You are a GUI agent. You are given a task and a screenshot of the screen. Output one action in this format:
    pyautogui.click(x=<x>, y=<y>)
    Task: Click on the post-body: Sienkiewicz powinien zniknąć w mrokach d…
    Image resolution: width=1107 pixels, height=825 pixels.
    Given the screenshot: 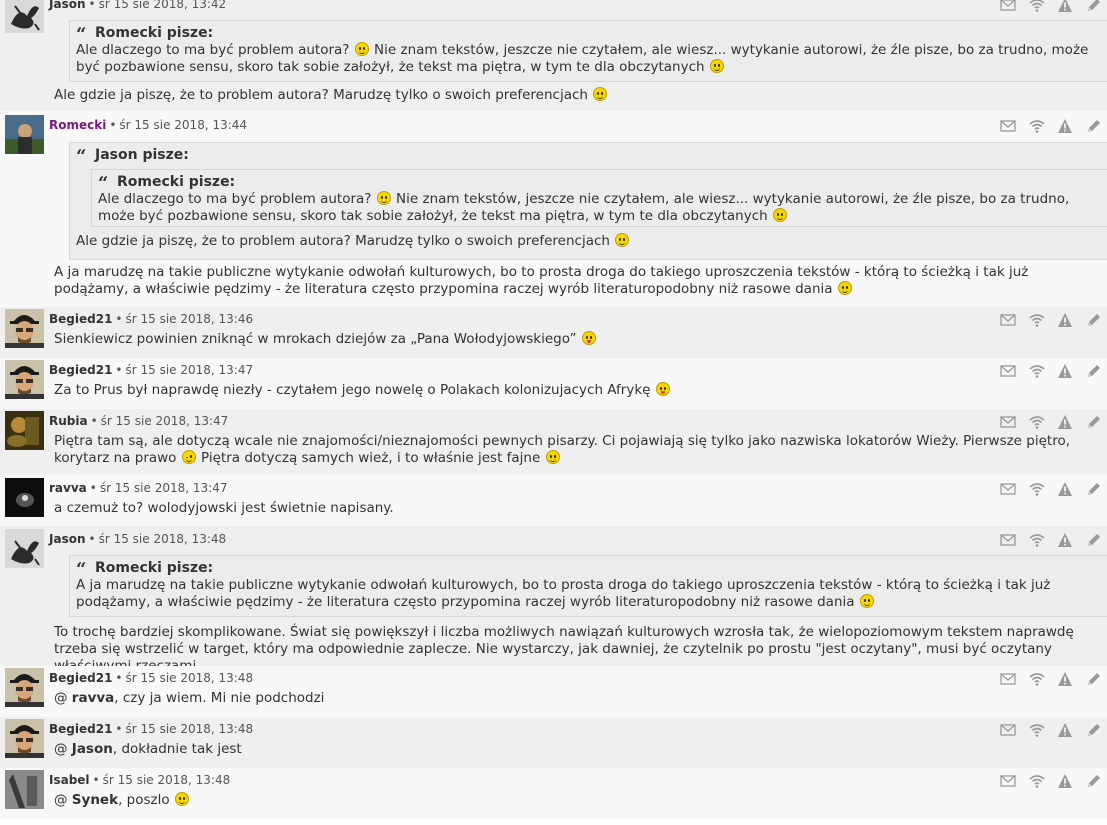 What is the action you would take?
    pyautogui.click(x=576, y=339)
    